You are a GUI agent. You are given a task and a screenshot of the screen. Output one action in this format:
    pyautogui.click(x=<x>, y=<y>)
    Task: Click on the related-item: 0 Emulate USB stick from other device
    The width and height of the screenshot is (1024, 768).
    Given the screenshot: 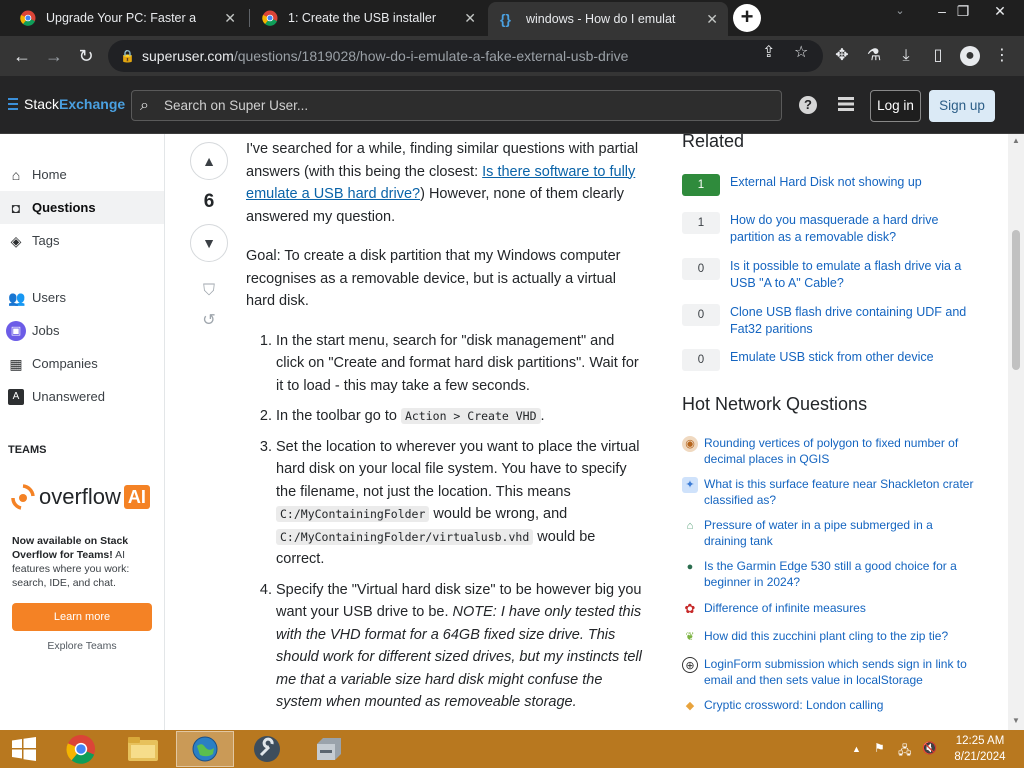 What is the action you would take?
    pyautogui.click(x=832, y=360)
    